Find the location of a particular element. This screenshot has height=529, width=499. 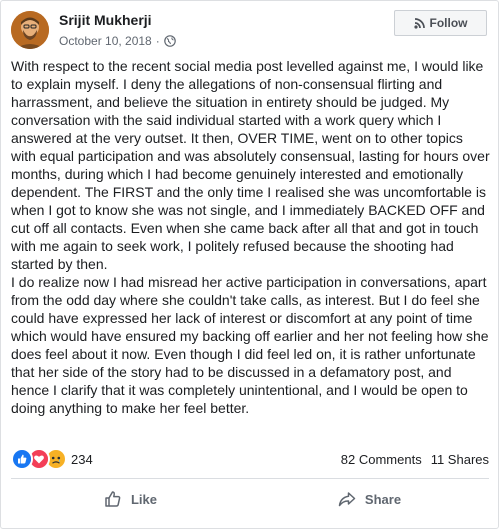

thumbs-up-icon is located at coordinates (113, 499).